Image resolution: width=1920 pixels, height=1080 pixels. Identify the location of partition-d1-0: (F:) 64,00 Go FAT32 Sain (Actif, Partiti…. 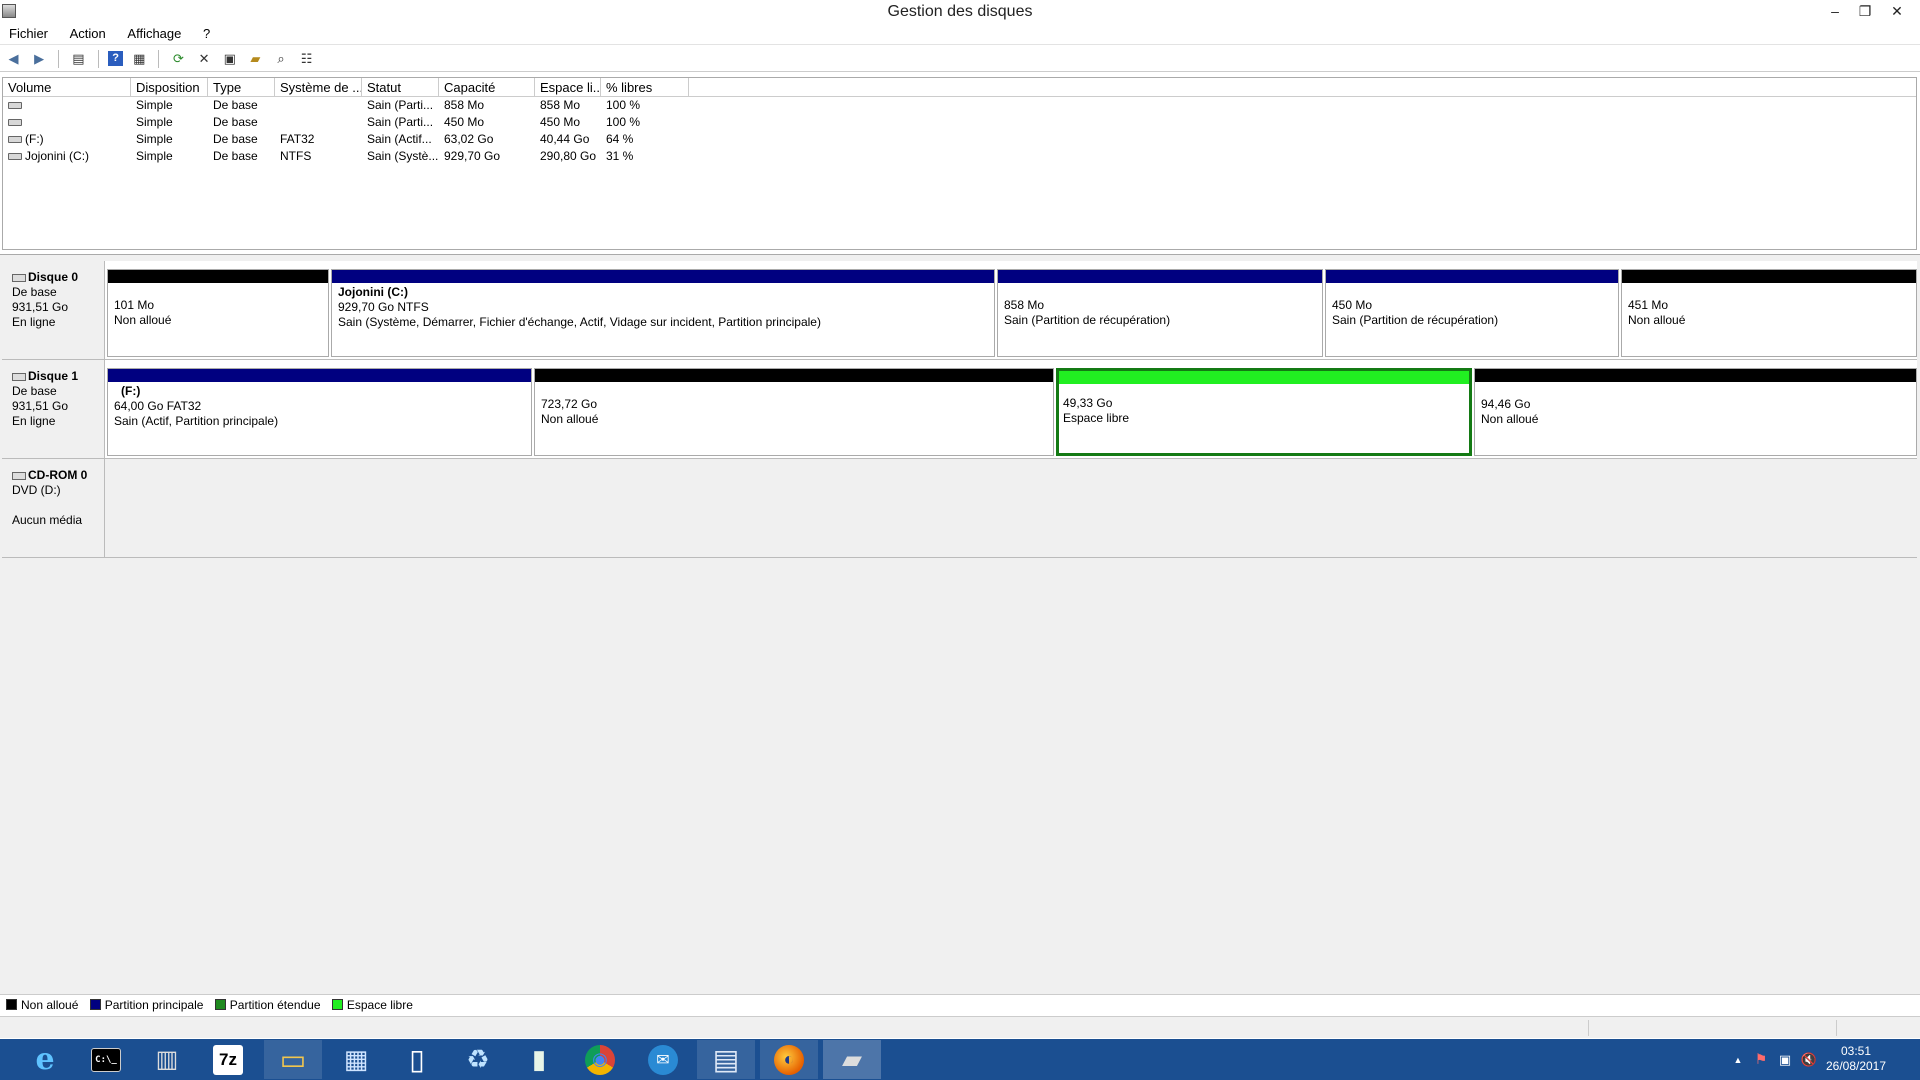
(319, 412).